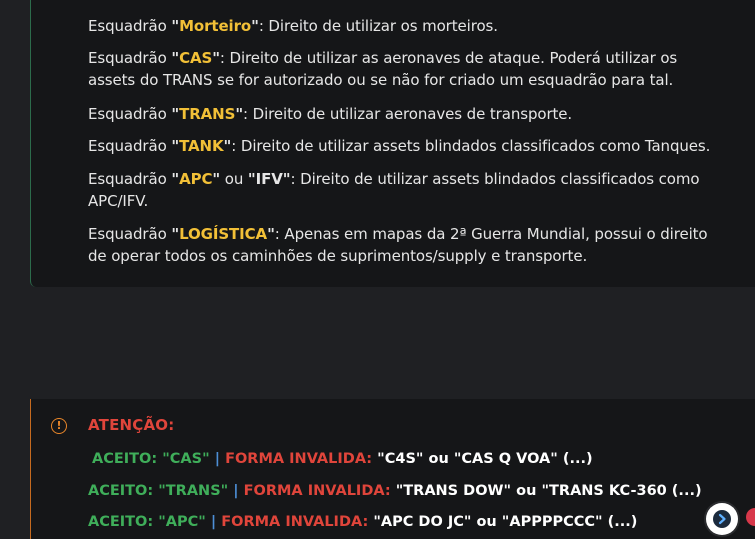 This screenshot has height=539, width=755. What do you see at coordinates (147, 522) in the screenshot?
I see `accepted-format: ACEITO: "APC"` at bounding box center [147, 522].